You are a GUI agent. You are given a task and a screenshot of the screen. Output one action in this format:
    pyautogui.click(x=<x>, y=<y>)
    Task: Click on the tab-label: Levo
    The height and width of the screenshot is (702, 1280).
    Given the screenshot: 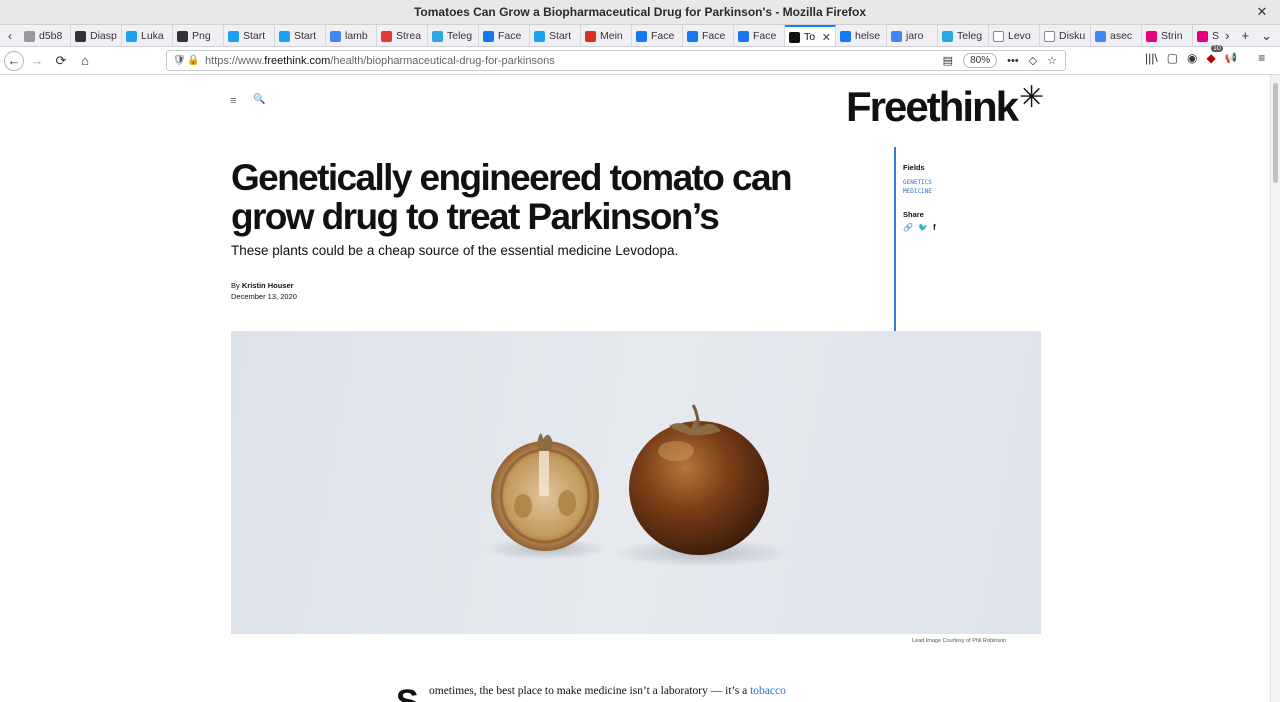 What is the action you would take?
    pyautogui.click(x=1019, y=36)
    